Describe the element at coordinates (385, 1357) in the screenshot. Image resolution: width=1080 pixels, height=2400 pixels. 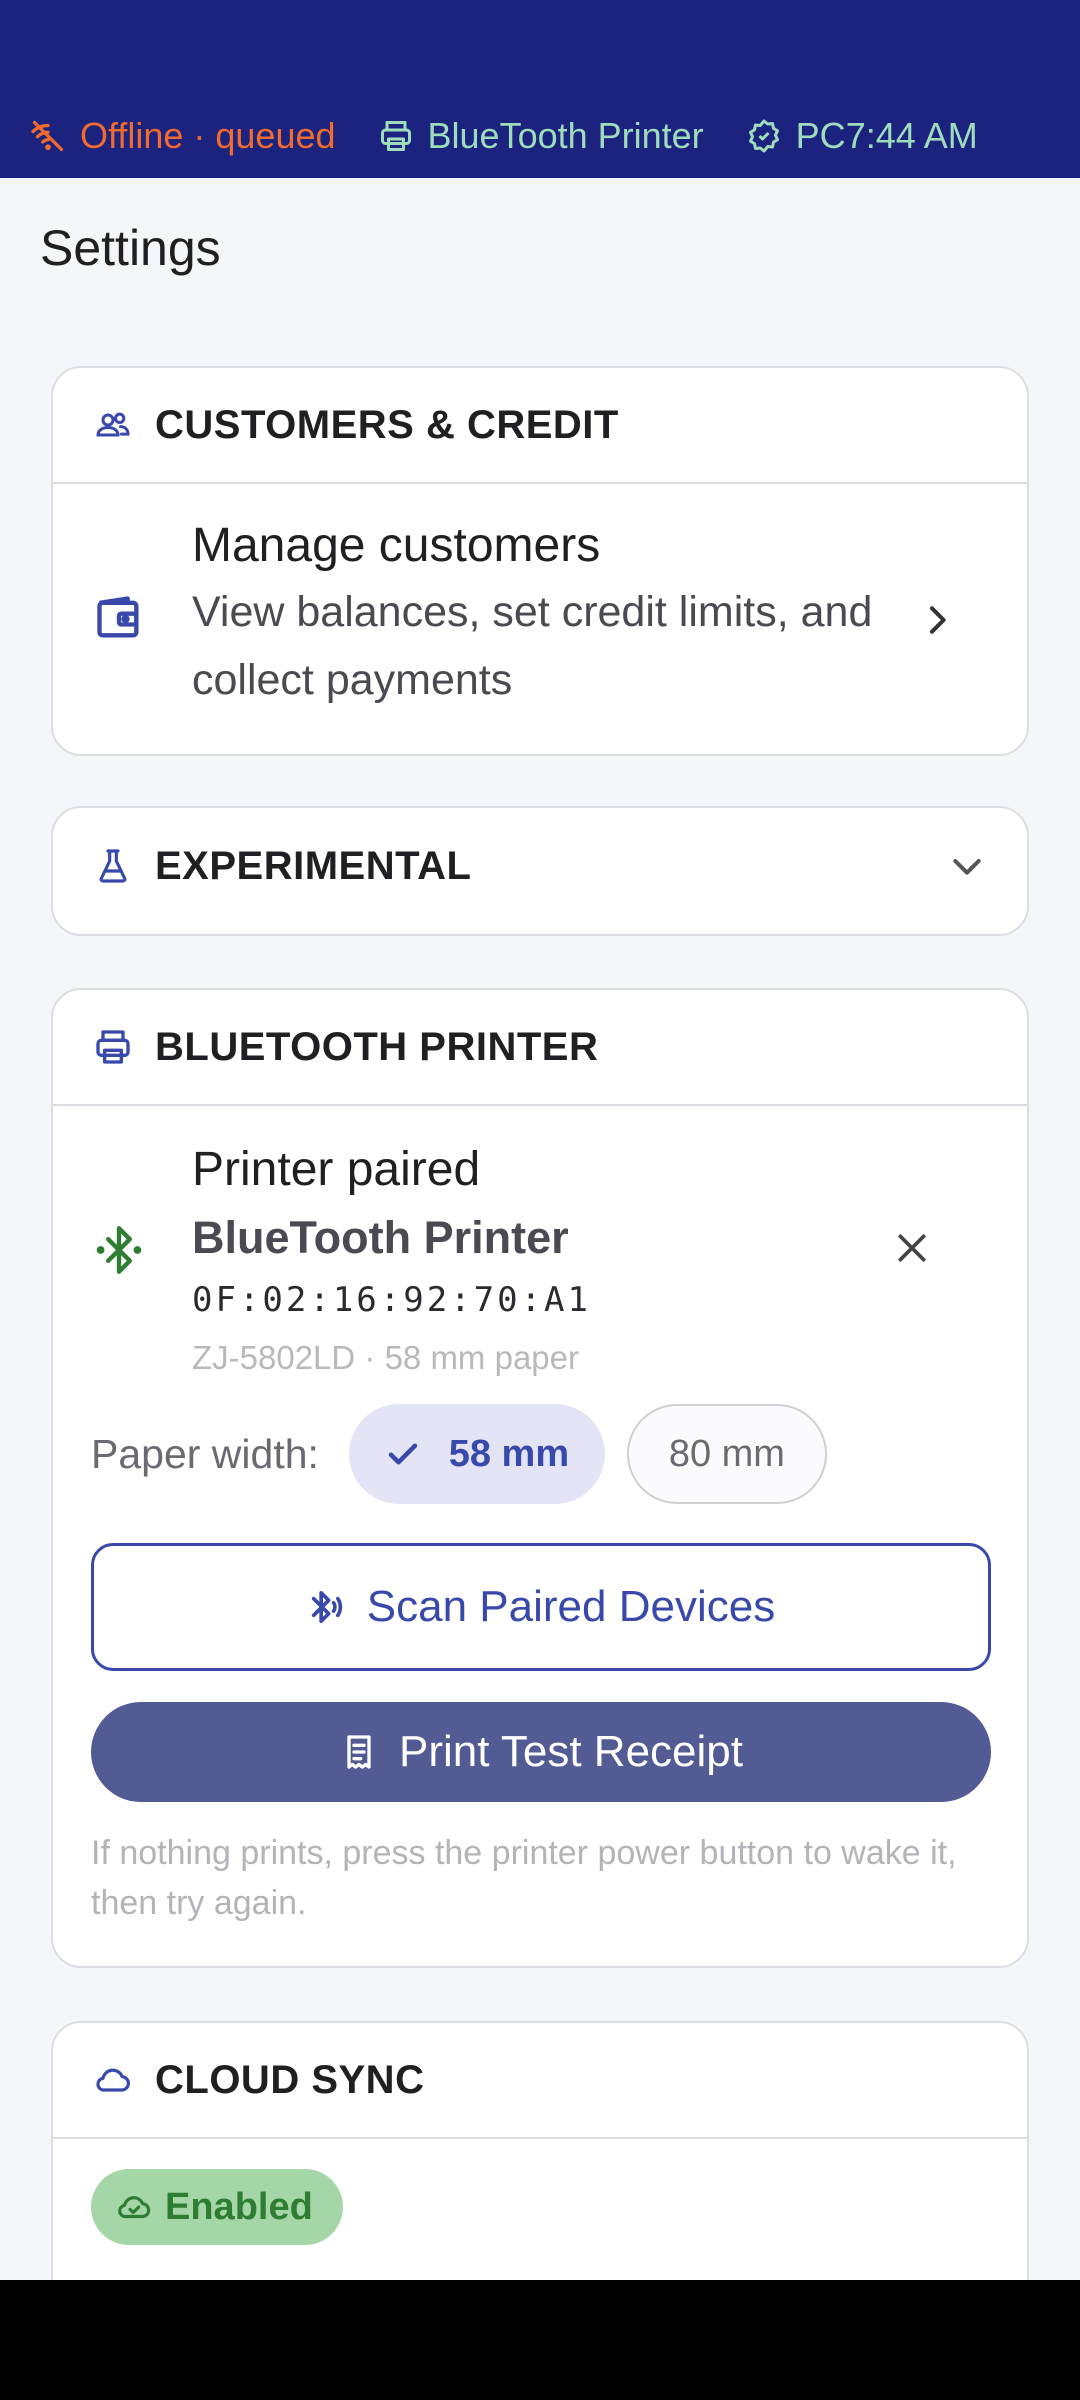
I see `printer-model-info: ZJ-5802LD · 58 mm paper` at that location.